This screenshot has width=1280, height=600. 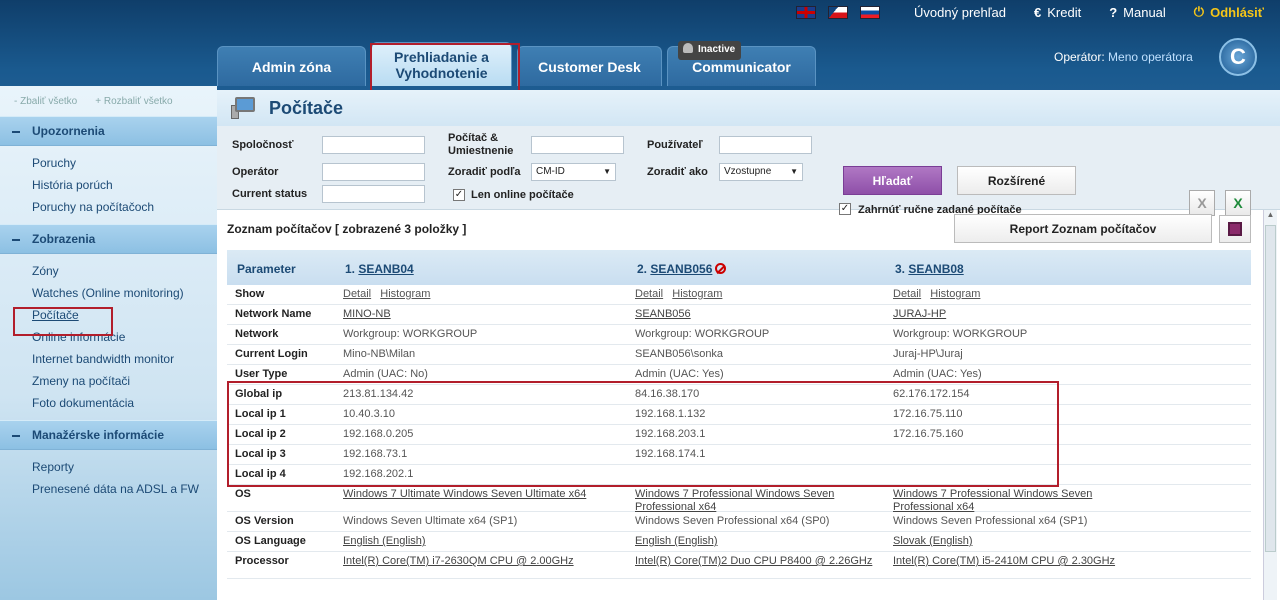 I want to click on app-logo: C, so click(x=1238, y=57).